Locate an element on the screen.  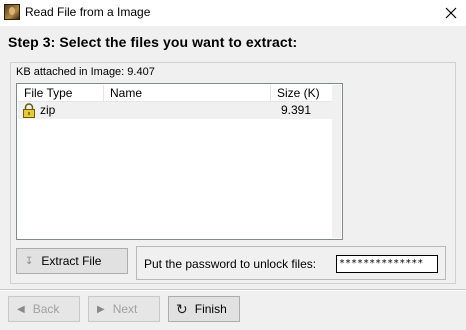
extract-file-label: Extract File is located at coordinates (71, 261).